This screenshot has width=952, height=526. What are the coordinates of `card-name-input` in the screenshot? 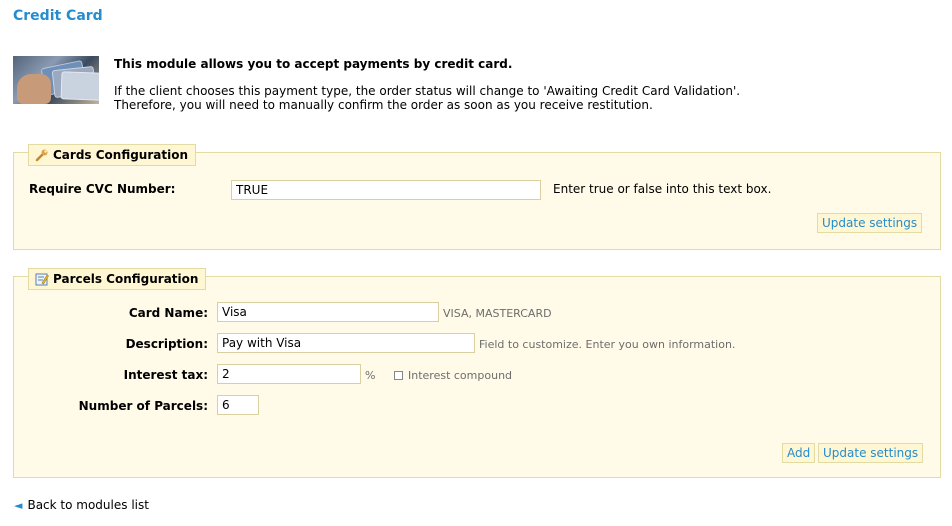 It's located at (328, 312).